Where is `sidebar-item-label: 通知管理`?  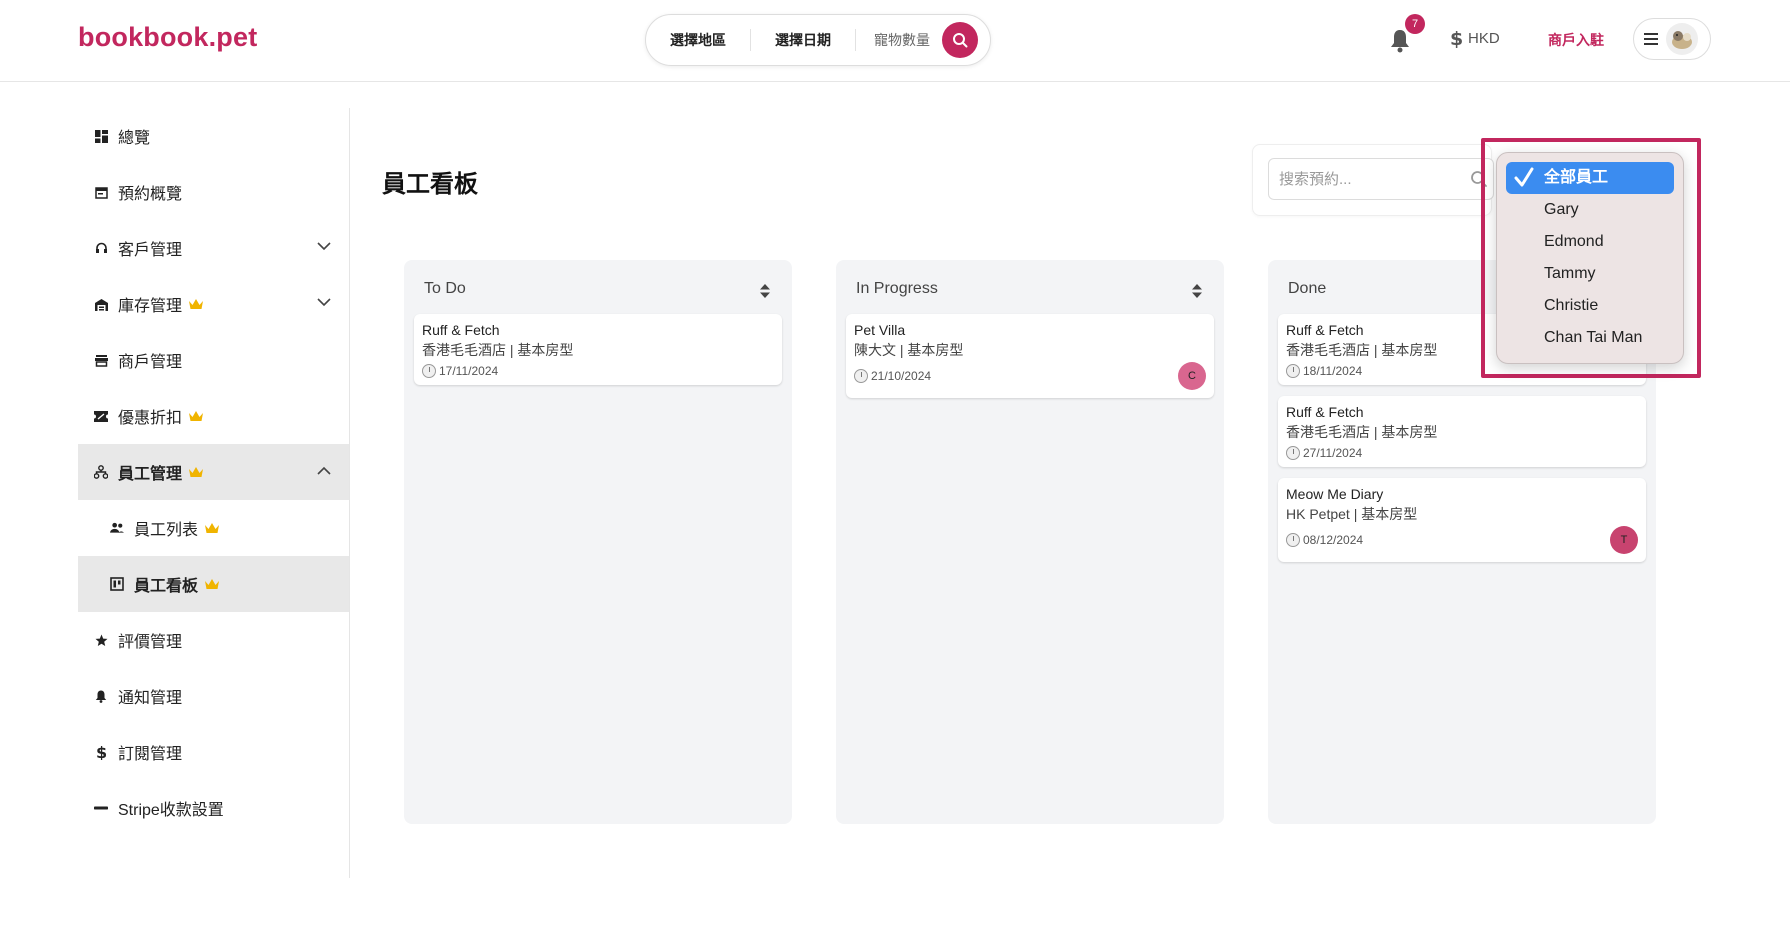 sidebar-item-label: 通知管理 is located at coordinates (150, 698).